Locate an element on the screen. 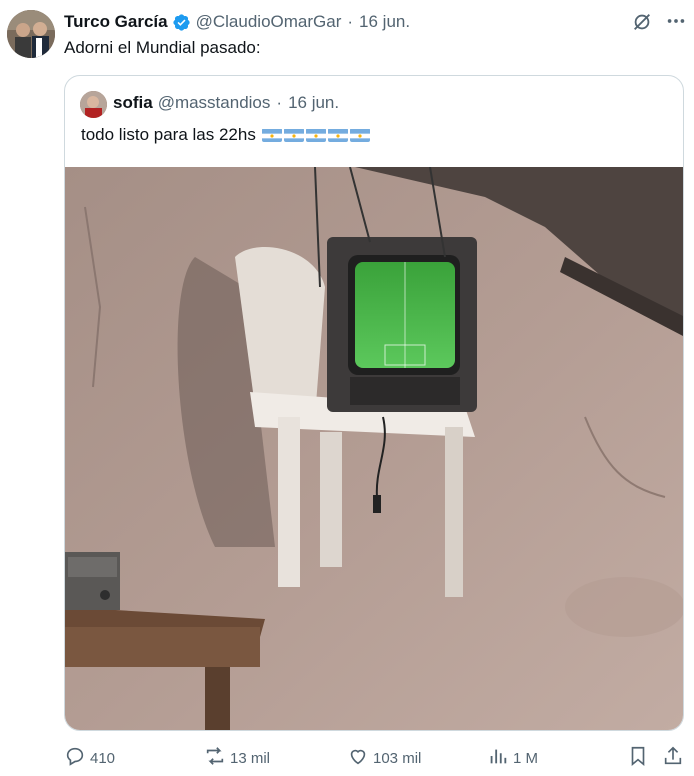  quoted-avatar is located at coordinates (93, 104).